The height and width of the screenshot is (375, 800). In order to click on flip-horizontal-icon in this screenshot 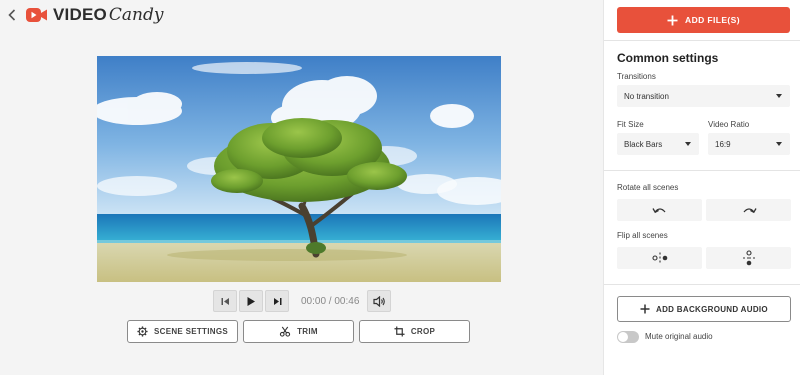, I will do `click(659, 257)`.